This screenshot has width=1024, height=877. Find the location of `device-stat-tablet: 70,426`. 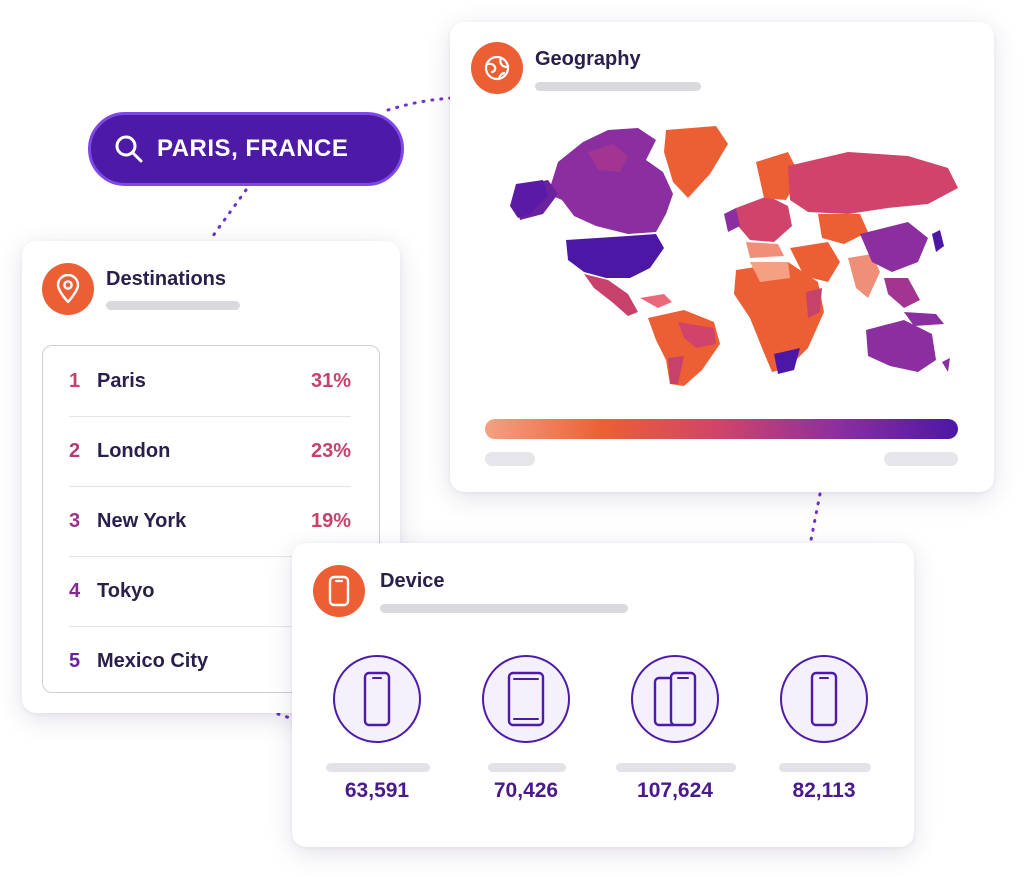

device-stat-tablet: 70,426 is located at coordinates (528, 735).